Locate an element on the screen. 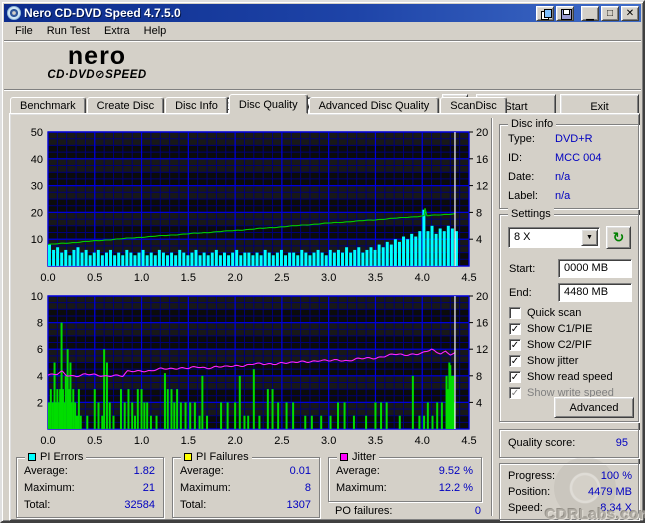 This screenshot has width=645, height=523. menu-help: Help is located at coordinates (155, 31).